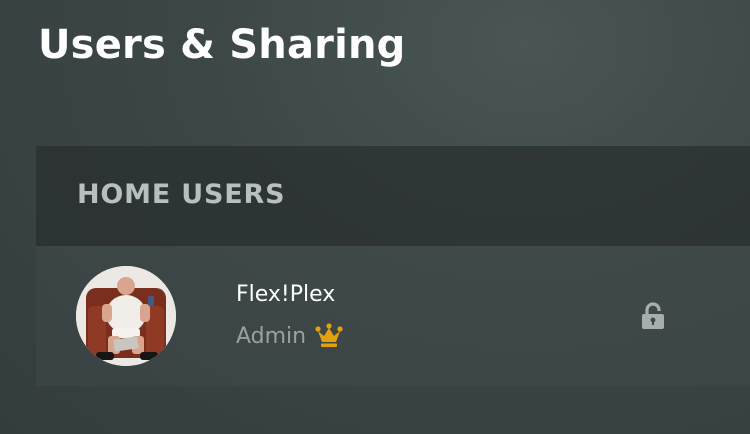  What do you see at coordinates (653, 316) in the screenshot?
I see `unlocked-lock-icon` at bounding box center [653, 316].